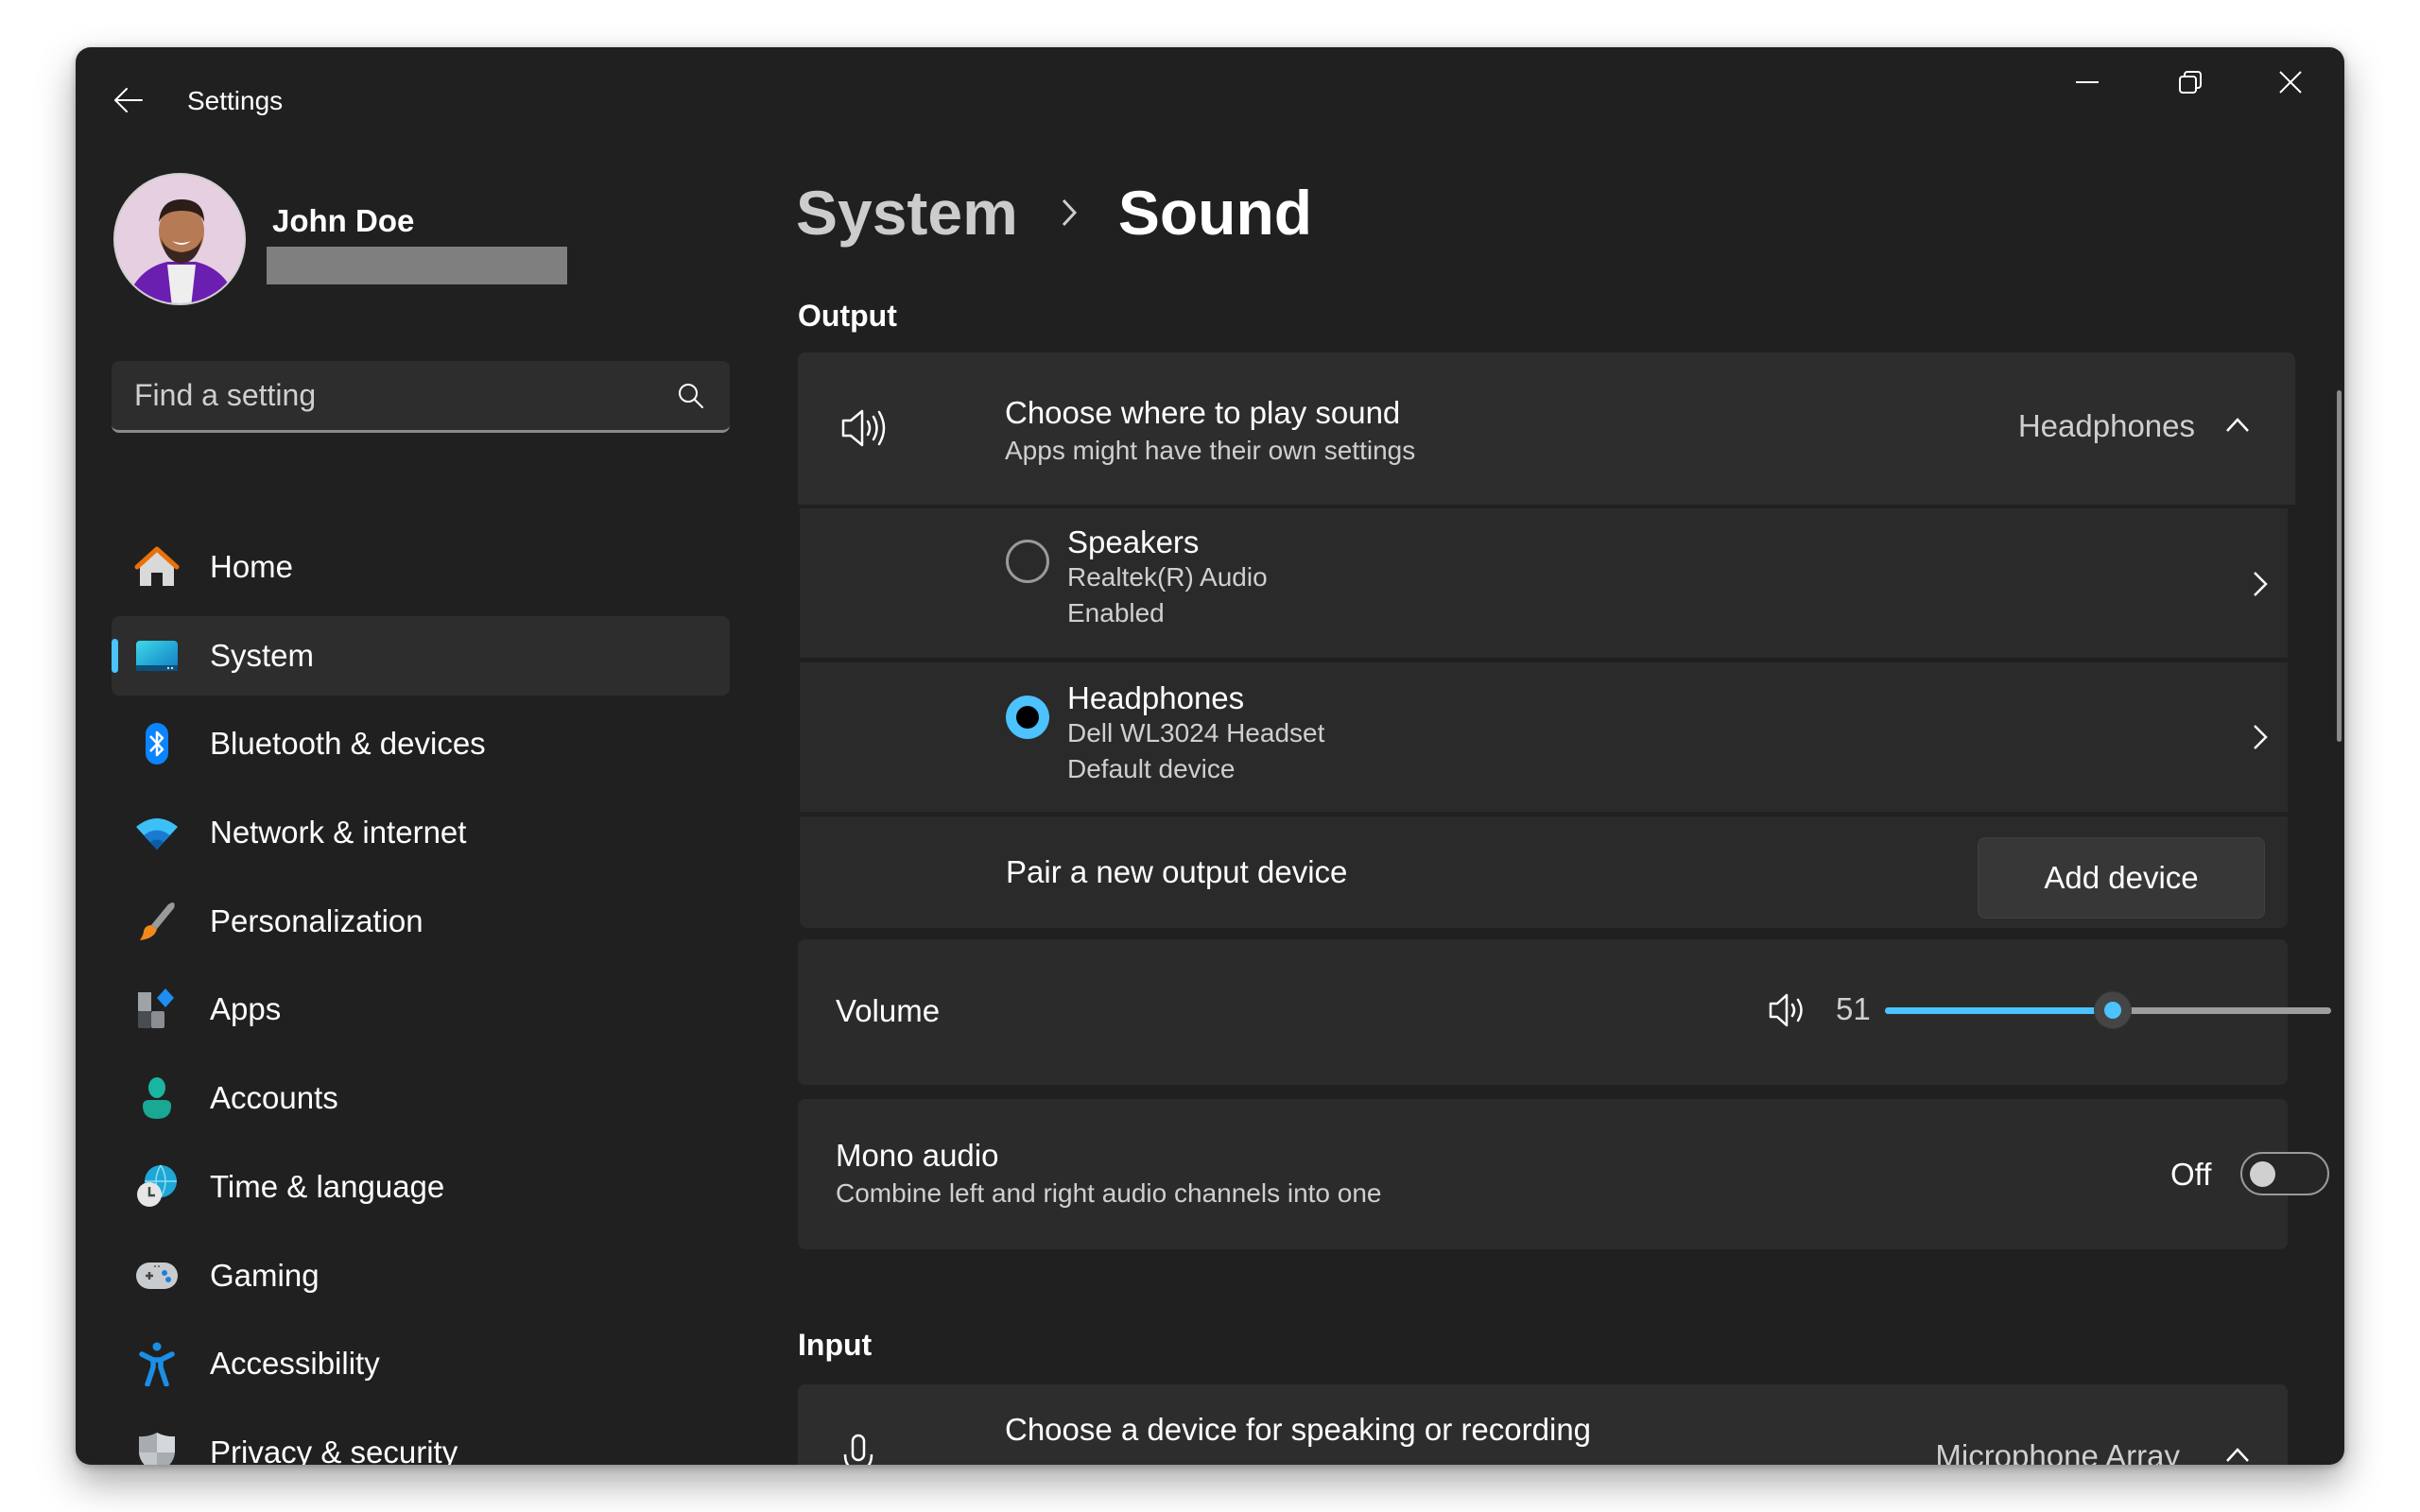 The width and height of the screenshot is (2420, 1512). I want to click on section-title-output: Output, so click(847, 316).